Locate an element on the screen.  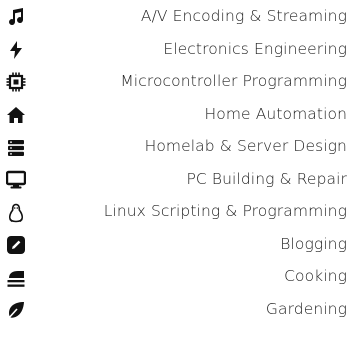
skill-item: Electronics Engineering is located at coordinates (255, 48).